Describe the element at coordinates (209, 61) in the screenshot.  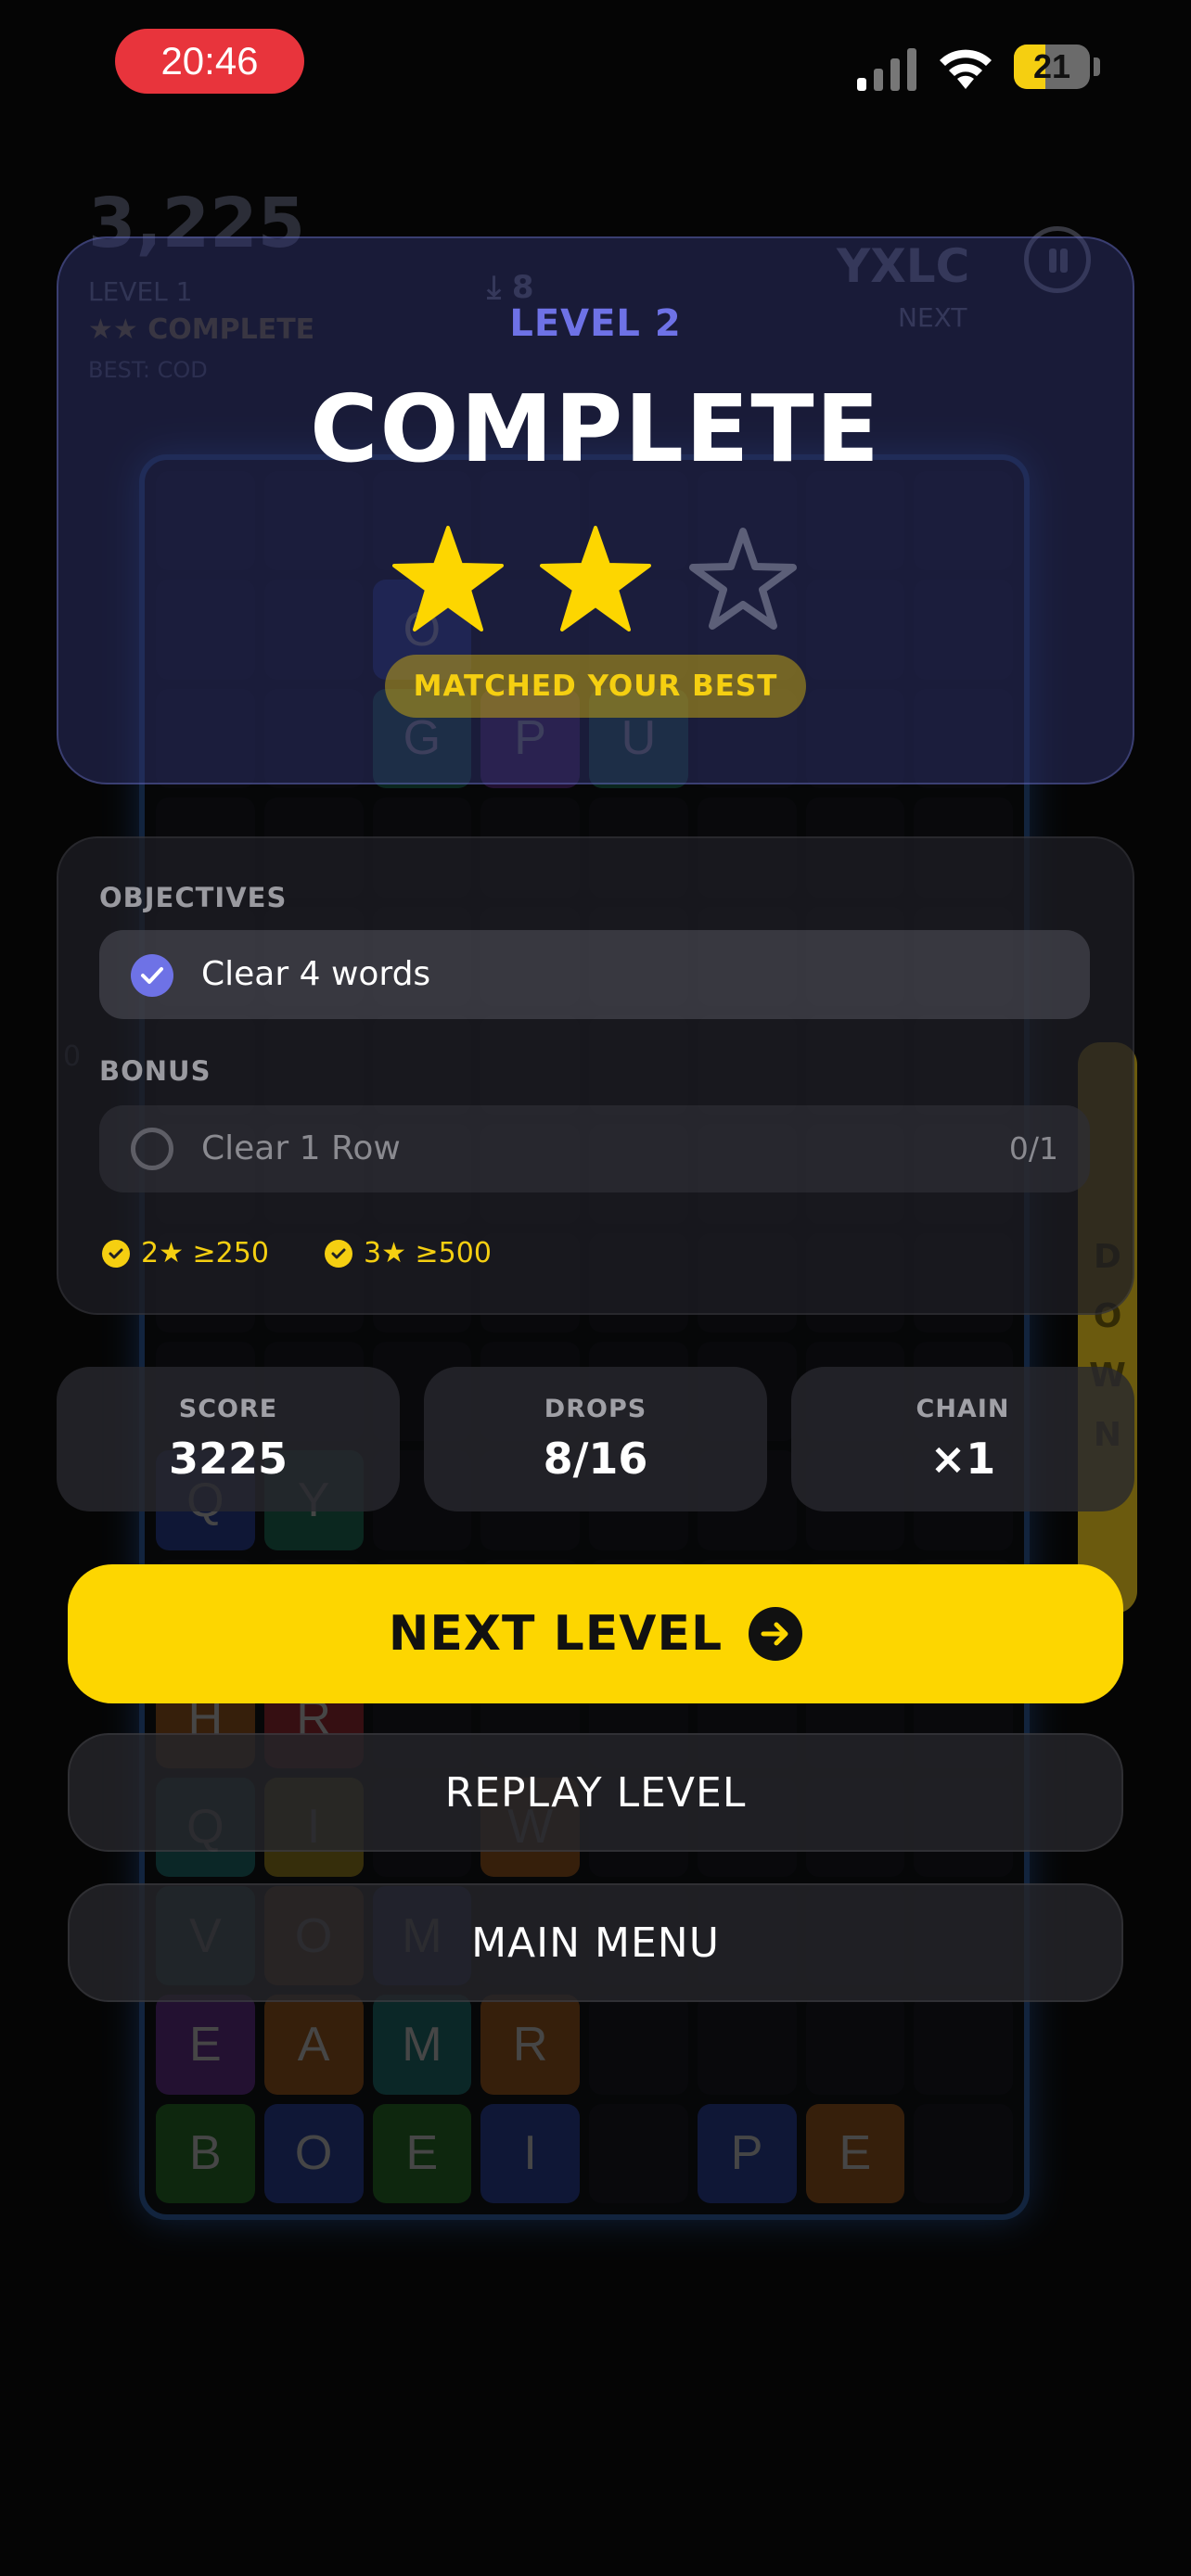
I see `status-time: 20:46` at that location.